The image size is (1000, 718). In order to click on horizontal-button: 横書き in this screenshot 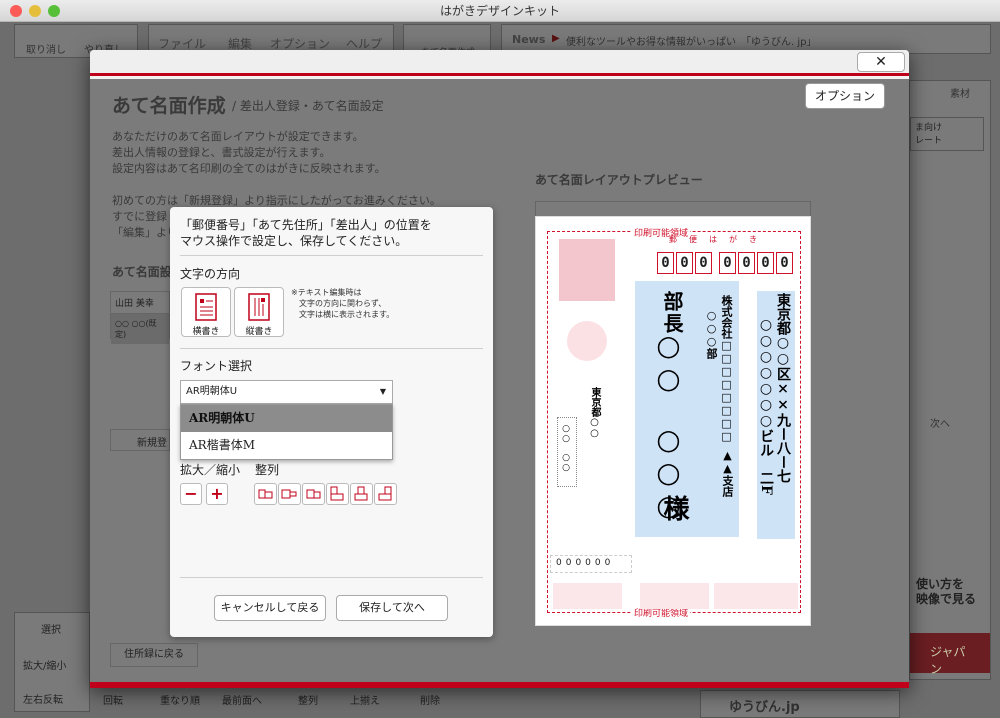, I will do `click(206, 312)`.